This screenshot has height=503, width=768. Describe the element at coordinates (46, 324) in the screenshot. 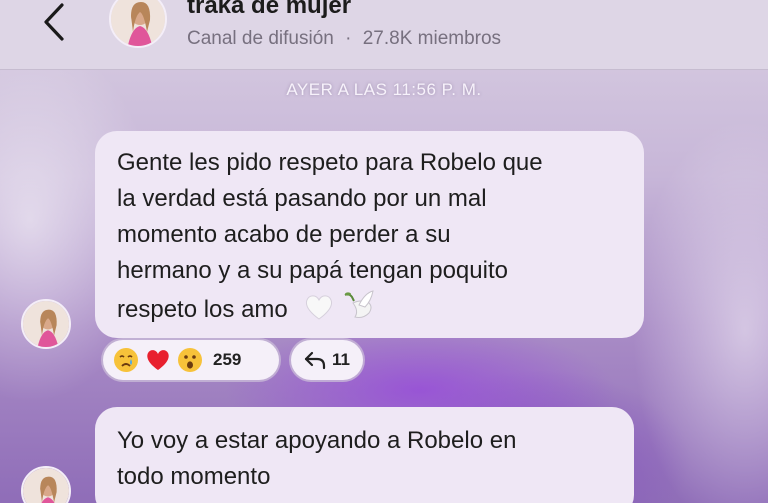

I see `sender-avatar` at that location.